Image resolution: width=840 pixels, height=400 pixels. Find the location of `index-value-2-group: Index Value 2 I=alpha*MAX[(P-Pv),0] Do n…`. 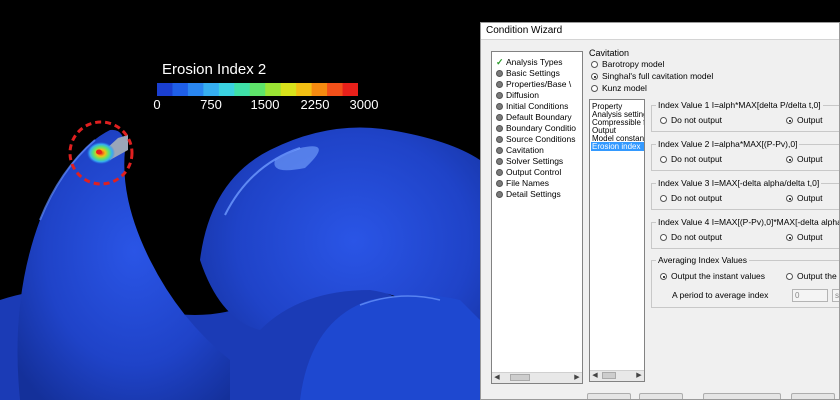

index-value-2-group: Index Value 2 I=alpha*MAX[(P-Pv),0] Do n… is located at coordinates (745, 155).